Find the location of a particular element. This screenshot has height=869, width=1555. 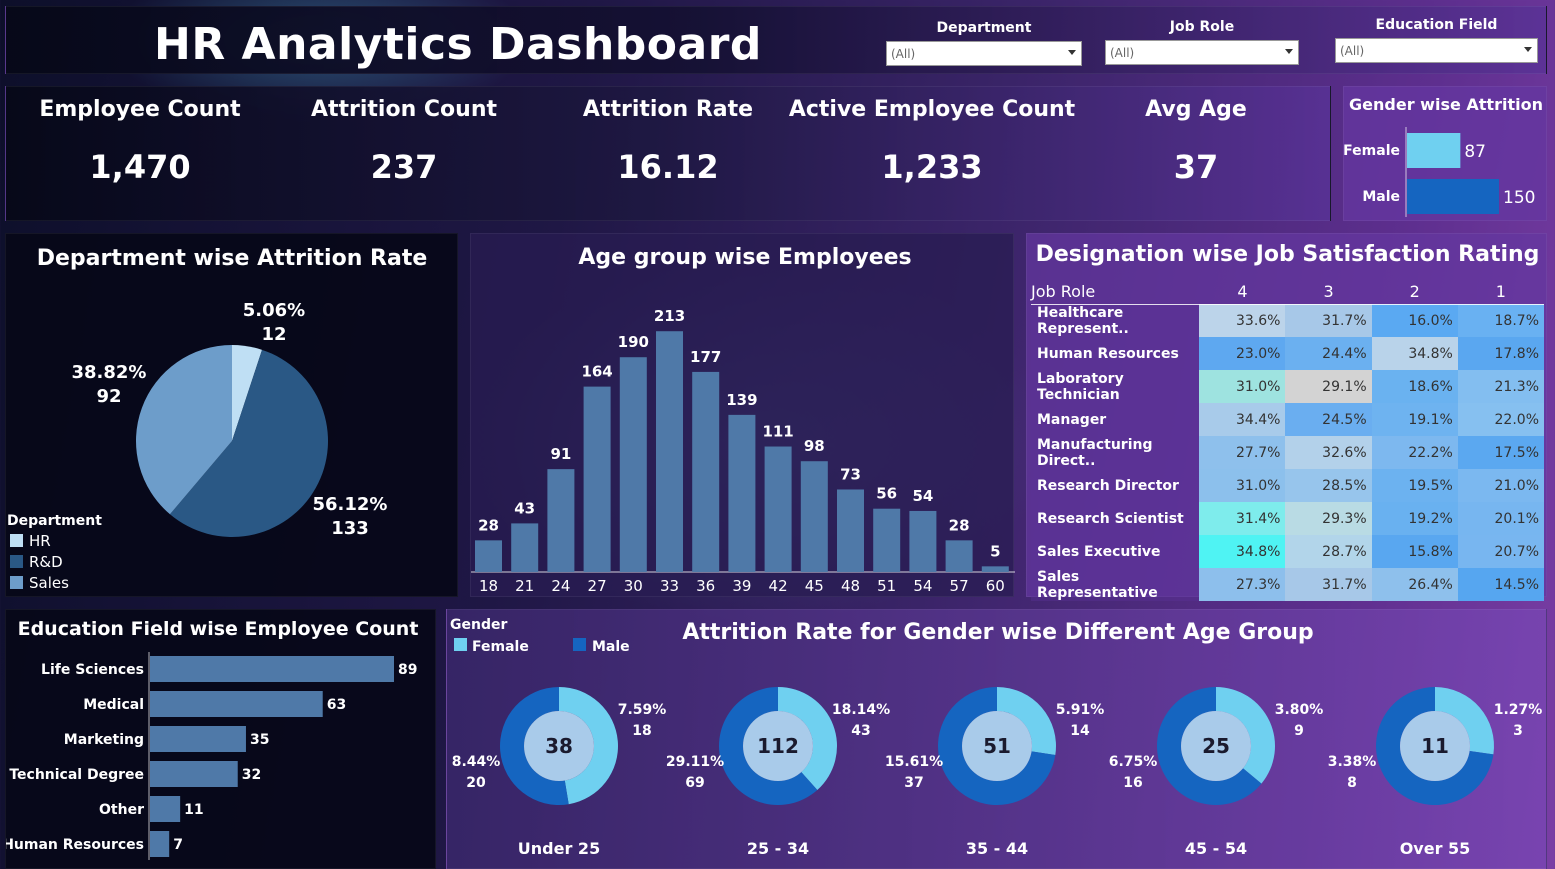

column-header: 4 is located at coordinates (1242, 292).